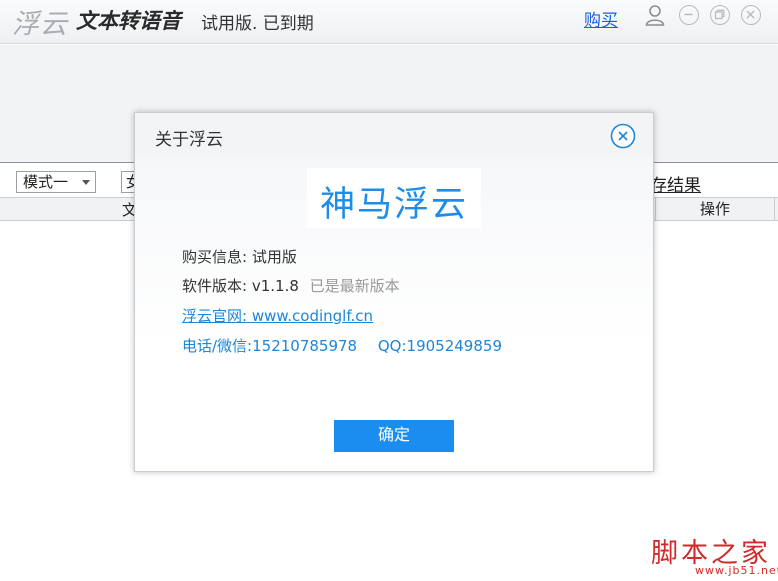 This screenshot has height=581, width=778. What do you see at coordinates (217, 346) in the screenshot?
I see `phone-label: 电话/微信:` at bounding box center [217, 346].